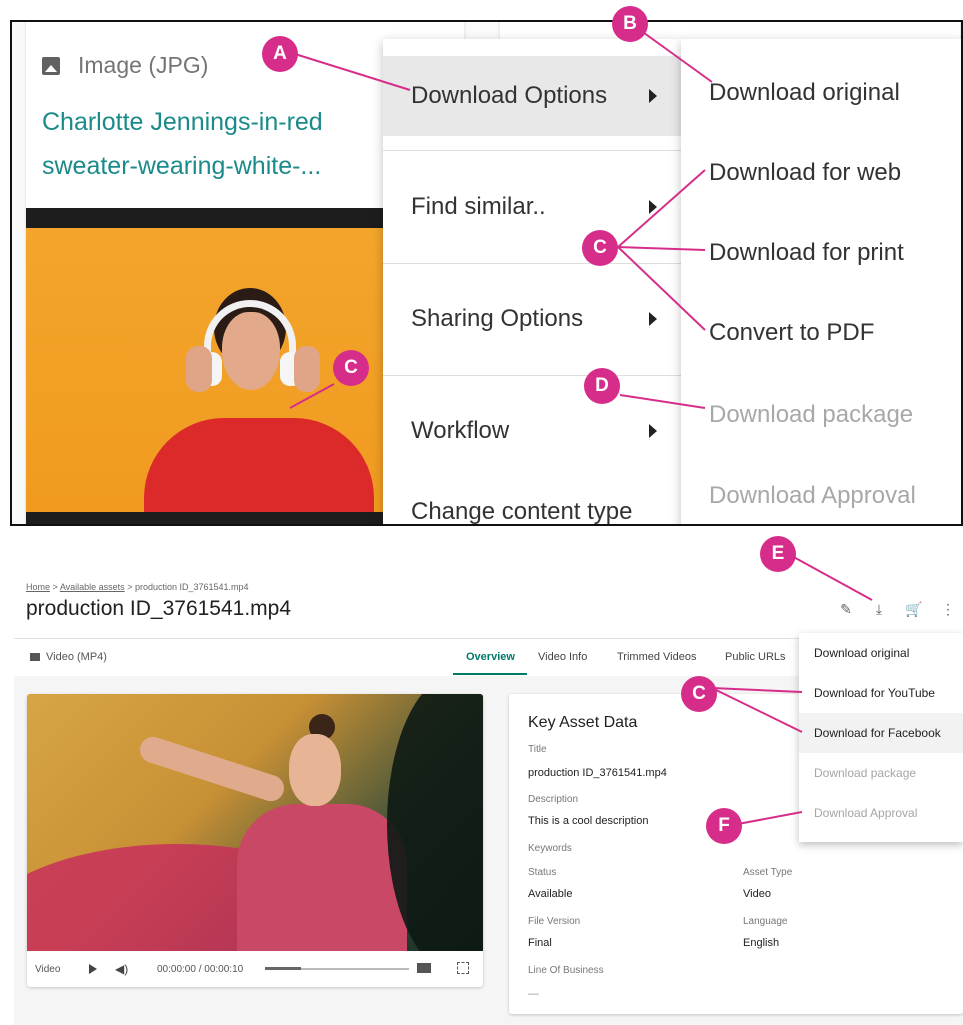 The image size is (963, 1025). I want to click on menu-item-sharing-options: Sharing Options, so click(532, 319).